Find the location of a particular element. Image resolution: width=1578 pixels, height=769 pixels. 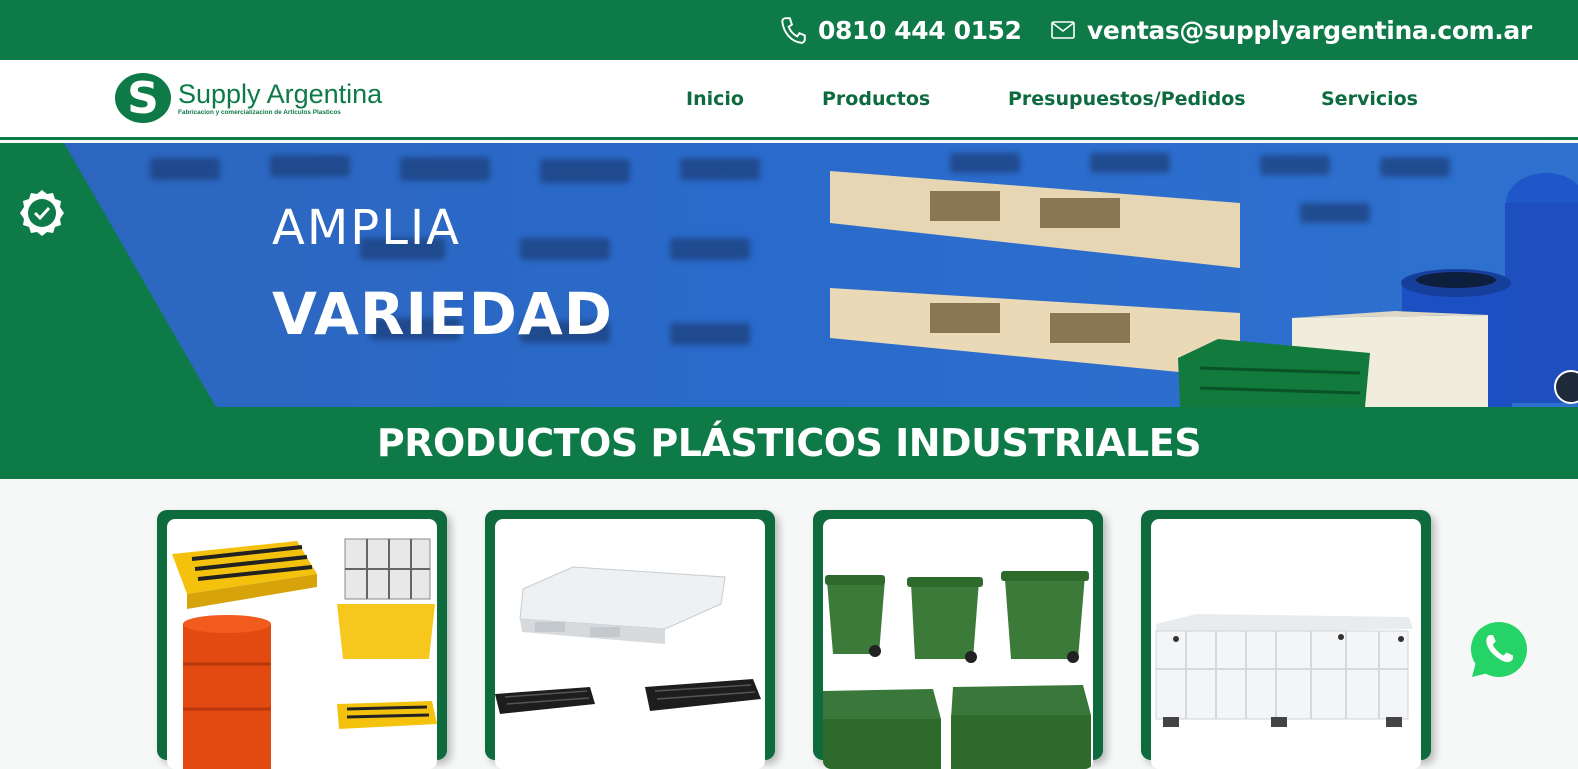

product-card-pallets is located at coordinates (630, 639).